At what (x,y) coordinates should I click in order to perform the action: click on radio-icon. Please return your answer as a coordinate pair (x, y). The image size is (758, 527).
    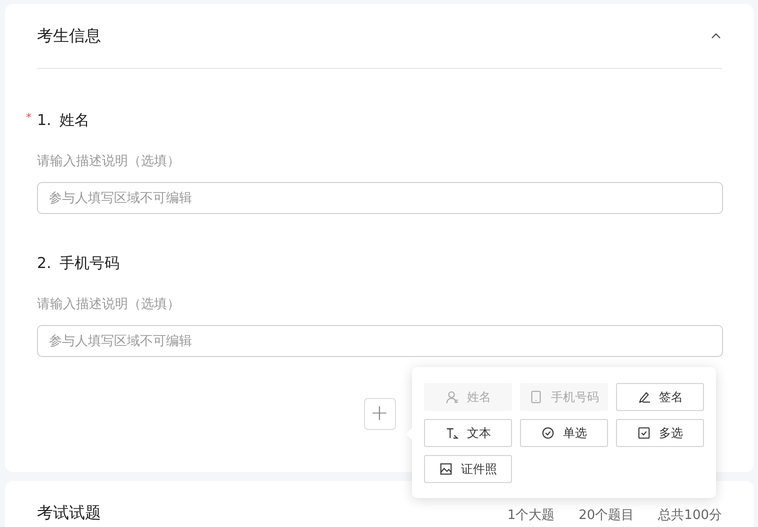
    Looking at the image, I should click on (548, 433).